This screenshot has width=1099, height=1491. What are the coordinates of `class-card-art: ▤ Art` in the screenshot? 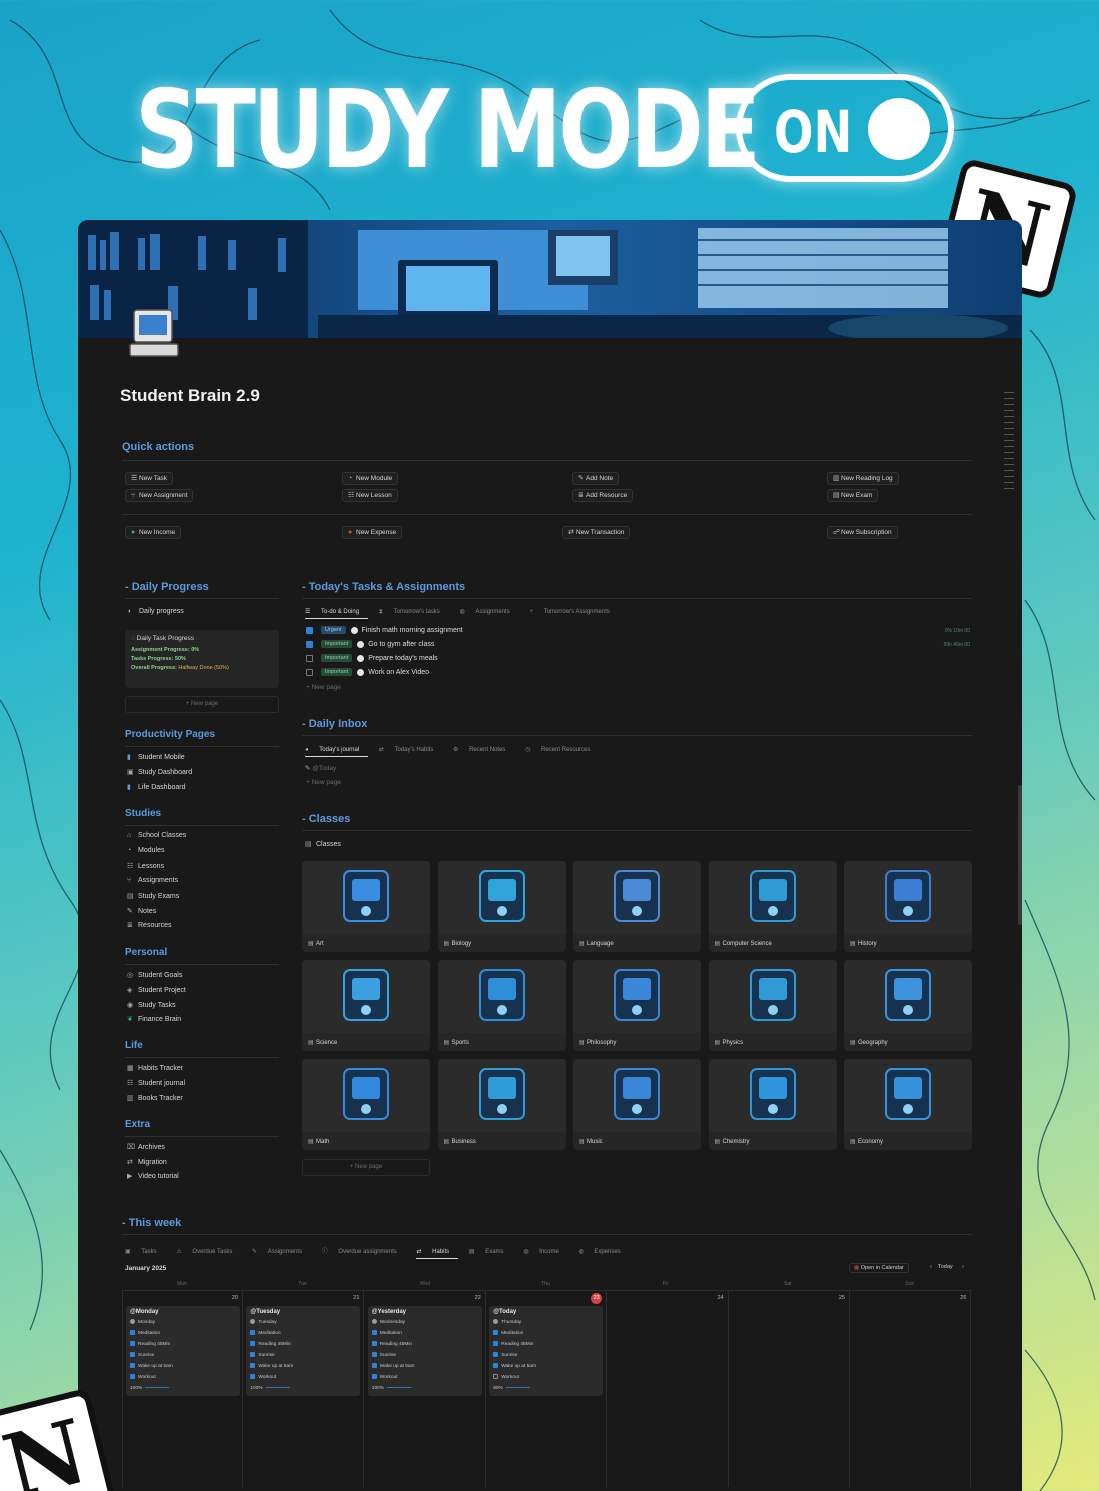 It's located at (366, 906).